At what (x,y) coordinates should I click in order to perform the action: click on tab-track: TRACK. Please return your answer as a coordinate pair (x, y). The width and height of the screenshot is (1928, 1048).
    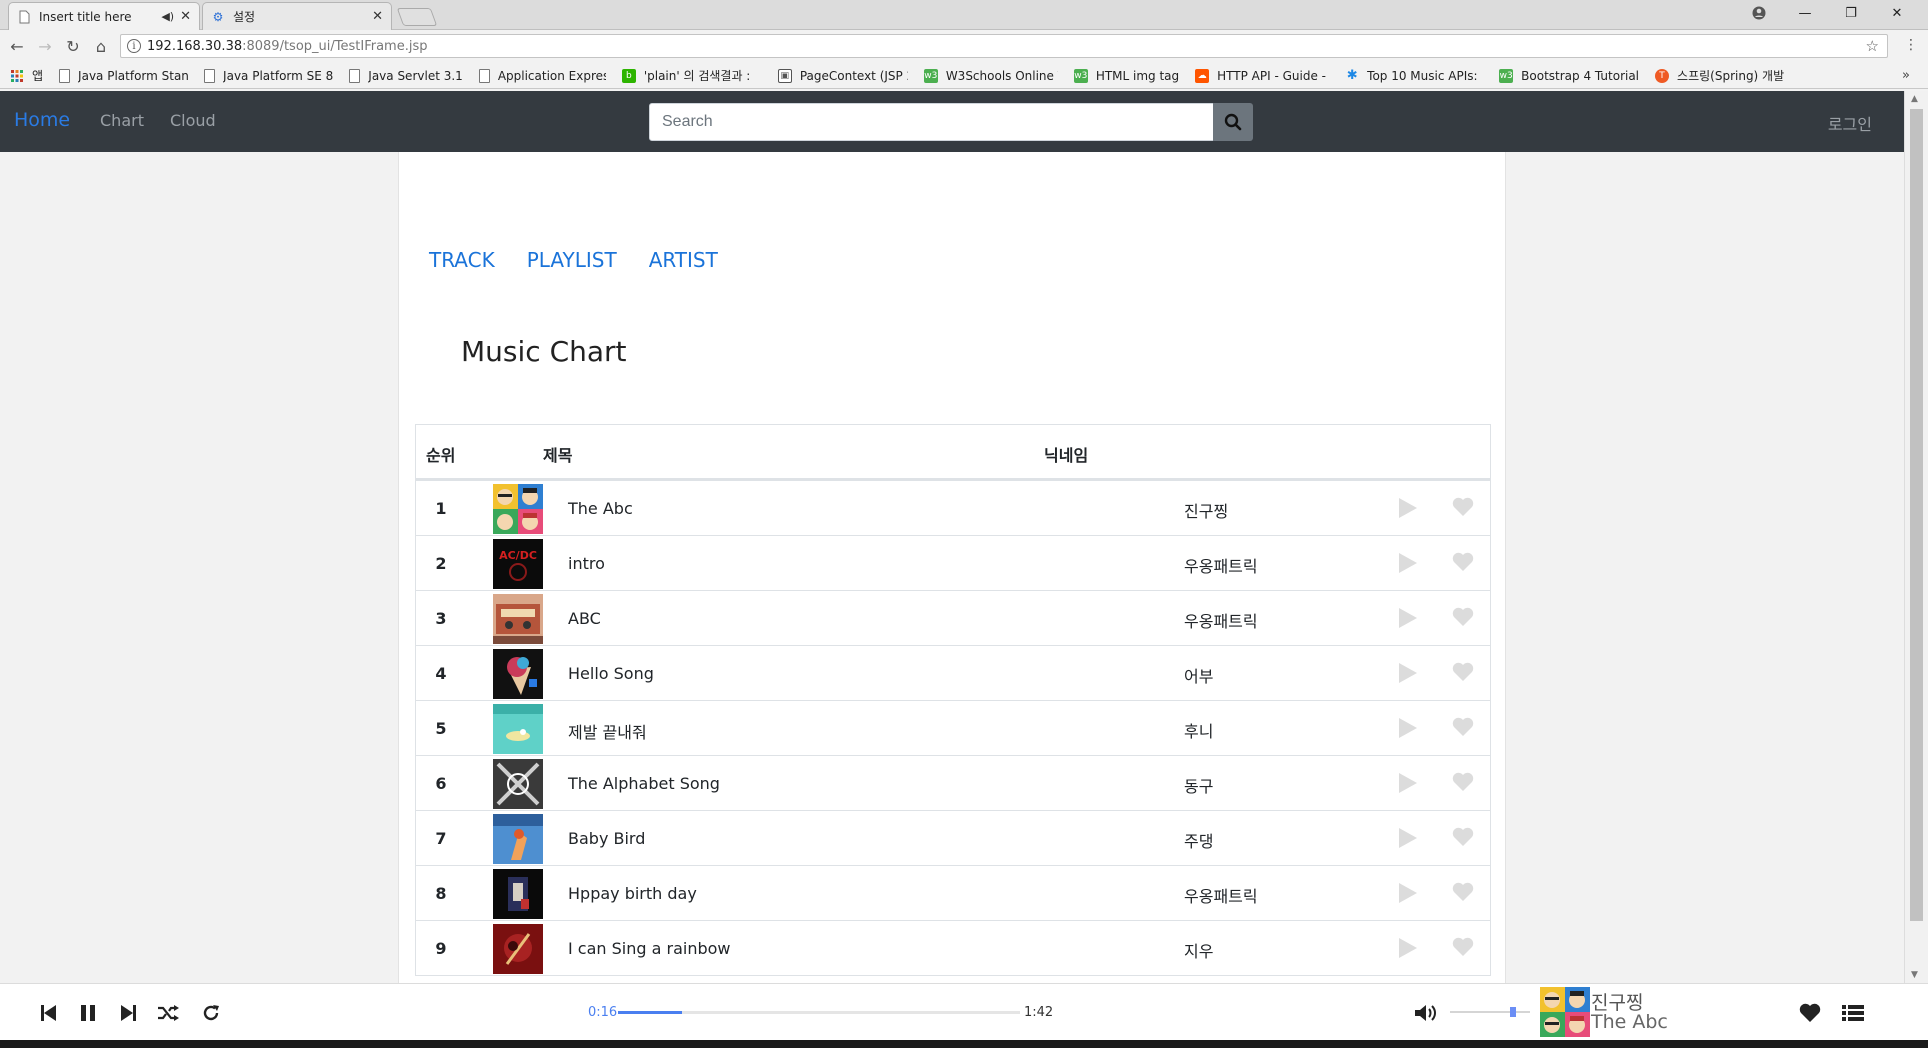
    Looking at the image, I should click on (462, 260).